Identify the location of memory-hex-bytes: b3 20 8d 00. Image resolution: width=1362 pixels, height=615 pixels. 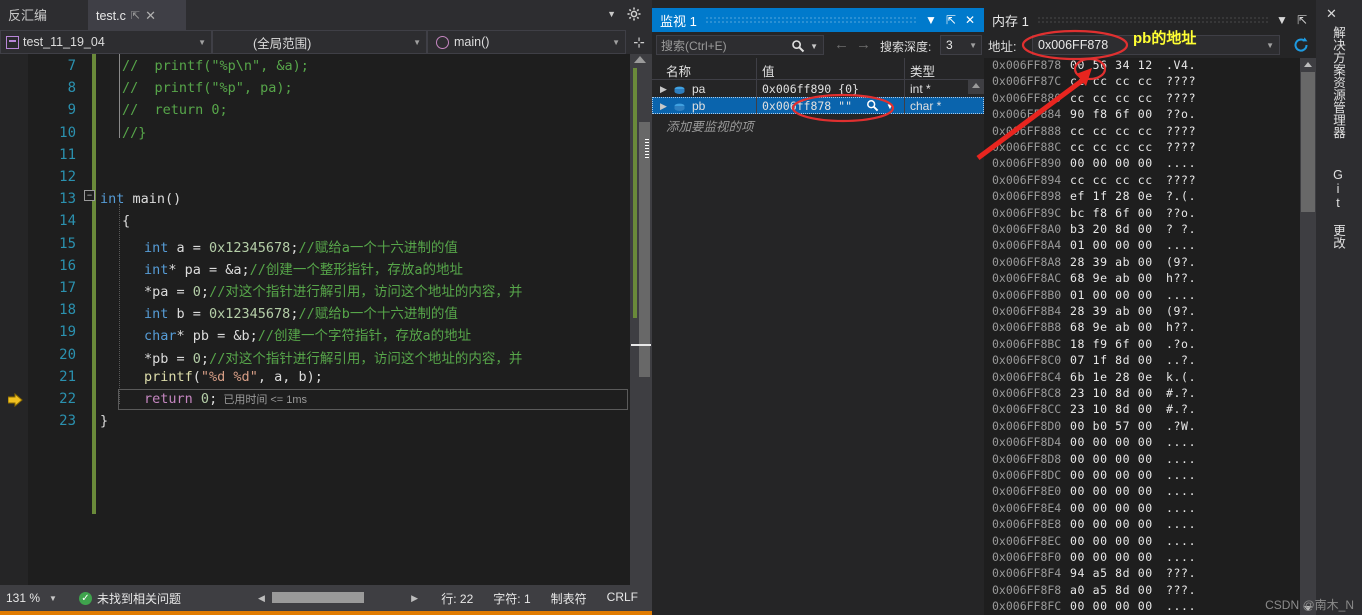
(1111, 229).